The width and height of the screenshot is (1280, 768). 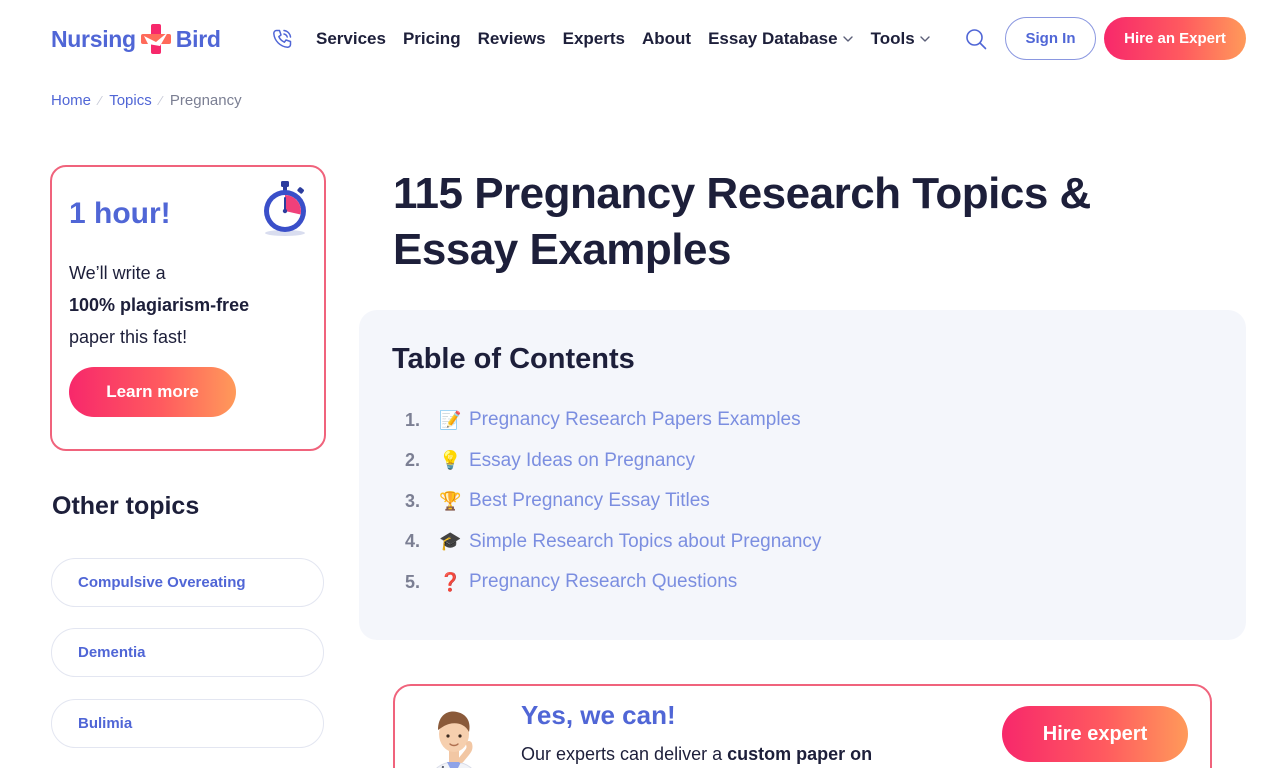 I want to click on nav-tools: Tools, so click(x=901, y=39).